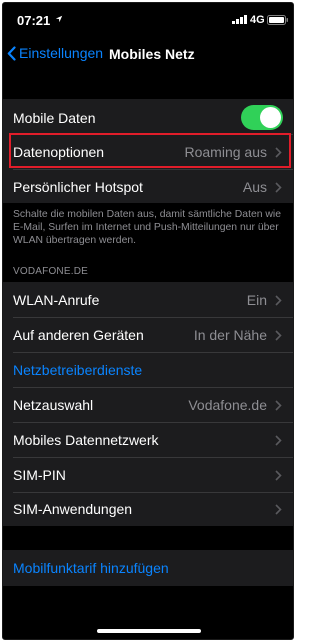  I want to click on add-plan-row: Mobilfunktarif hinzufügen, so click(148, 568).